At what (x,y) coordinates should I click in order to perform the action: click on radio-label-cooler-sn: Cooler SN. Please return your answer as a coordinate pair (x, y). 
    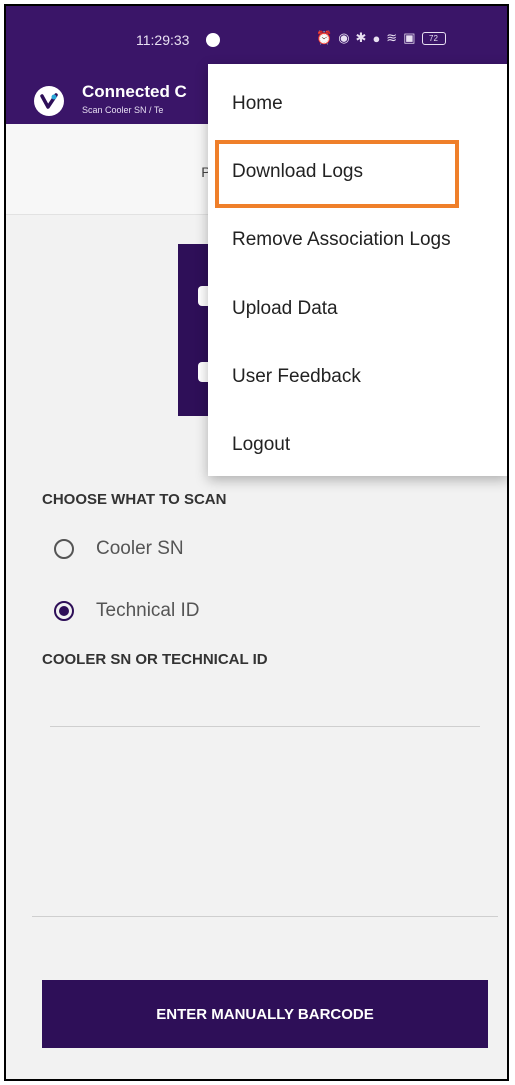
    Looking at the image, I should click on (140, 548).